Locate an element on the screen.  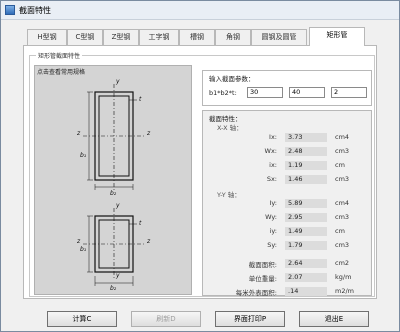
prop-value-iy: 5.89 is located at coordinates (306, 203).